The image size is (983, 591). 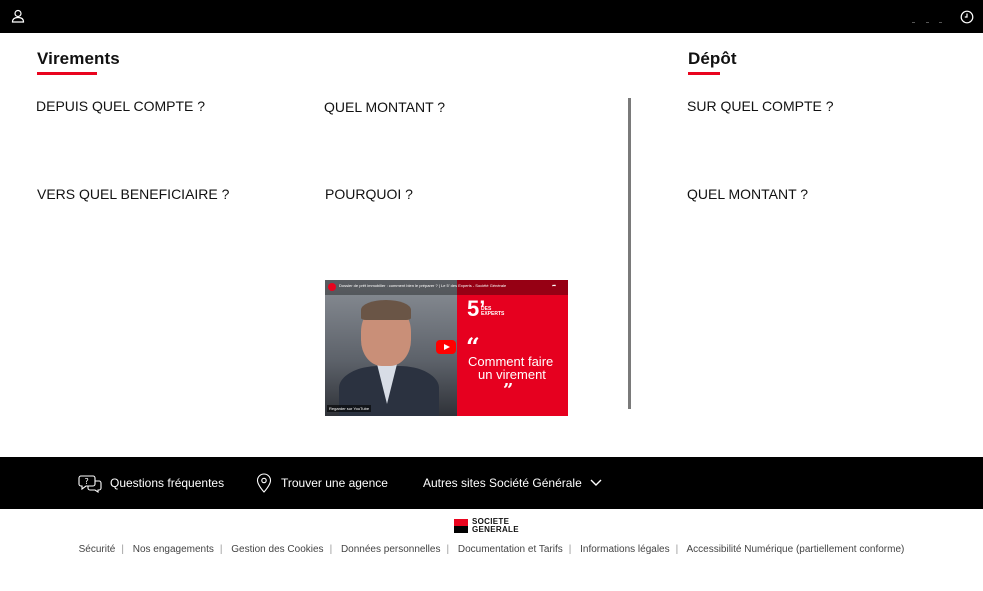 What do you see at coordinates (491, 16) in the screenshot?
I see `top-bar` at bounding box center [491, 16].